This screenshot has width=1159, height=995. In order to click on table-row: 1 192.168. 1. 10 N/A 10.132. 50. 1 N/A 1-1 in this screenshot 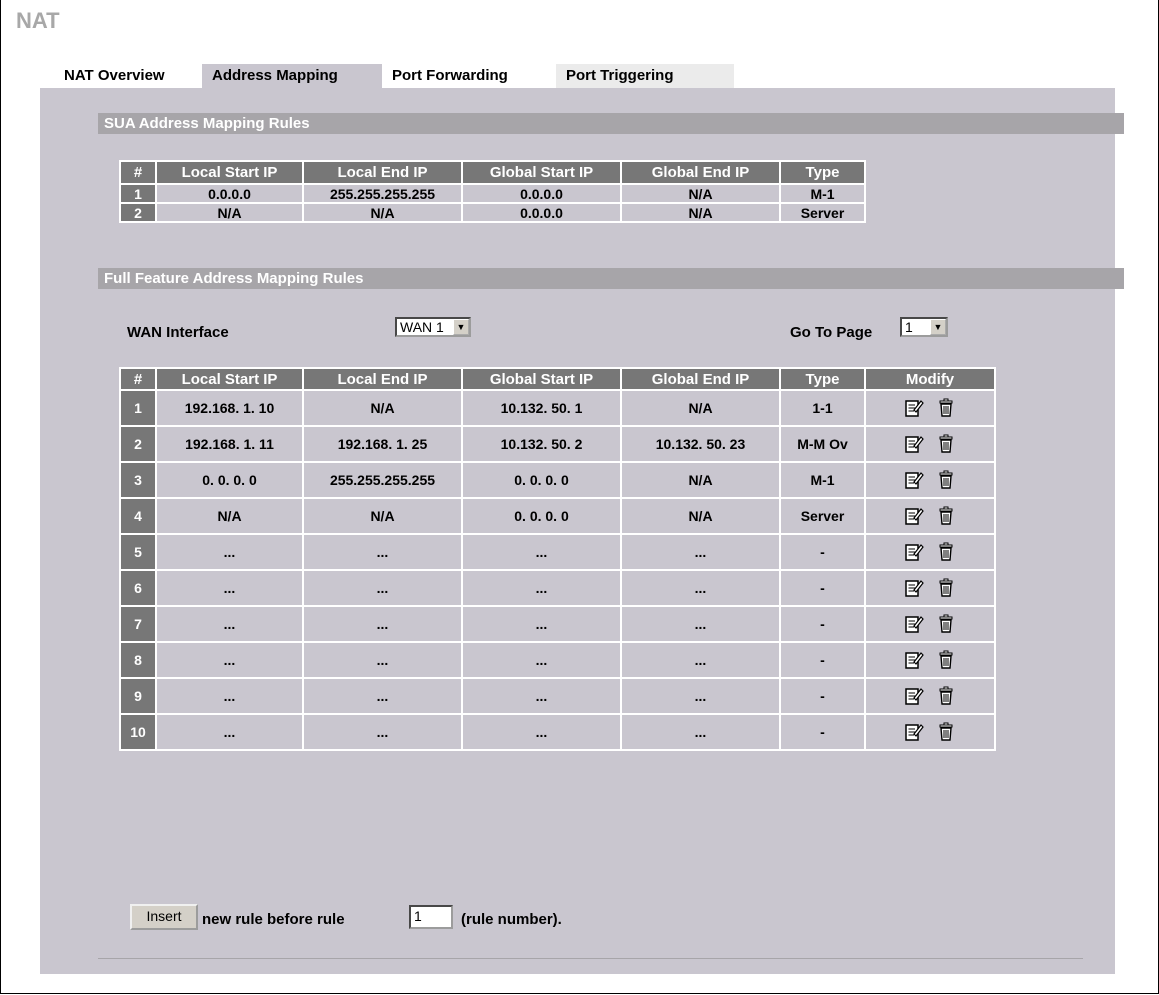, I will do `click(557, 408)`.